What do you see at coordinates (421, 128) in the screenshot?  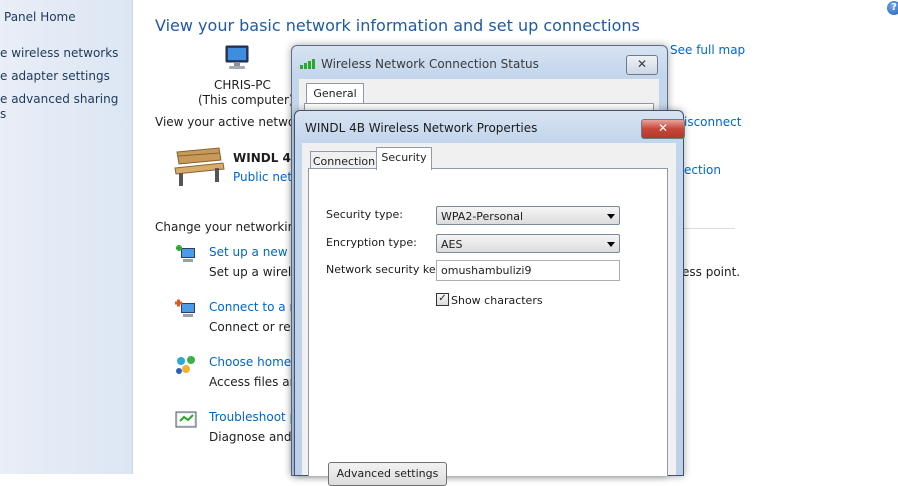 I see `properties-window-title: WINDL 4B Wireless Network Properties` at bounding box center [421, 128].